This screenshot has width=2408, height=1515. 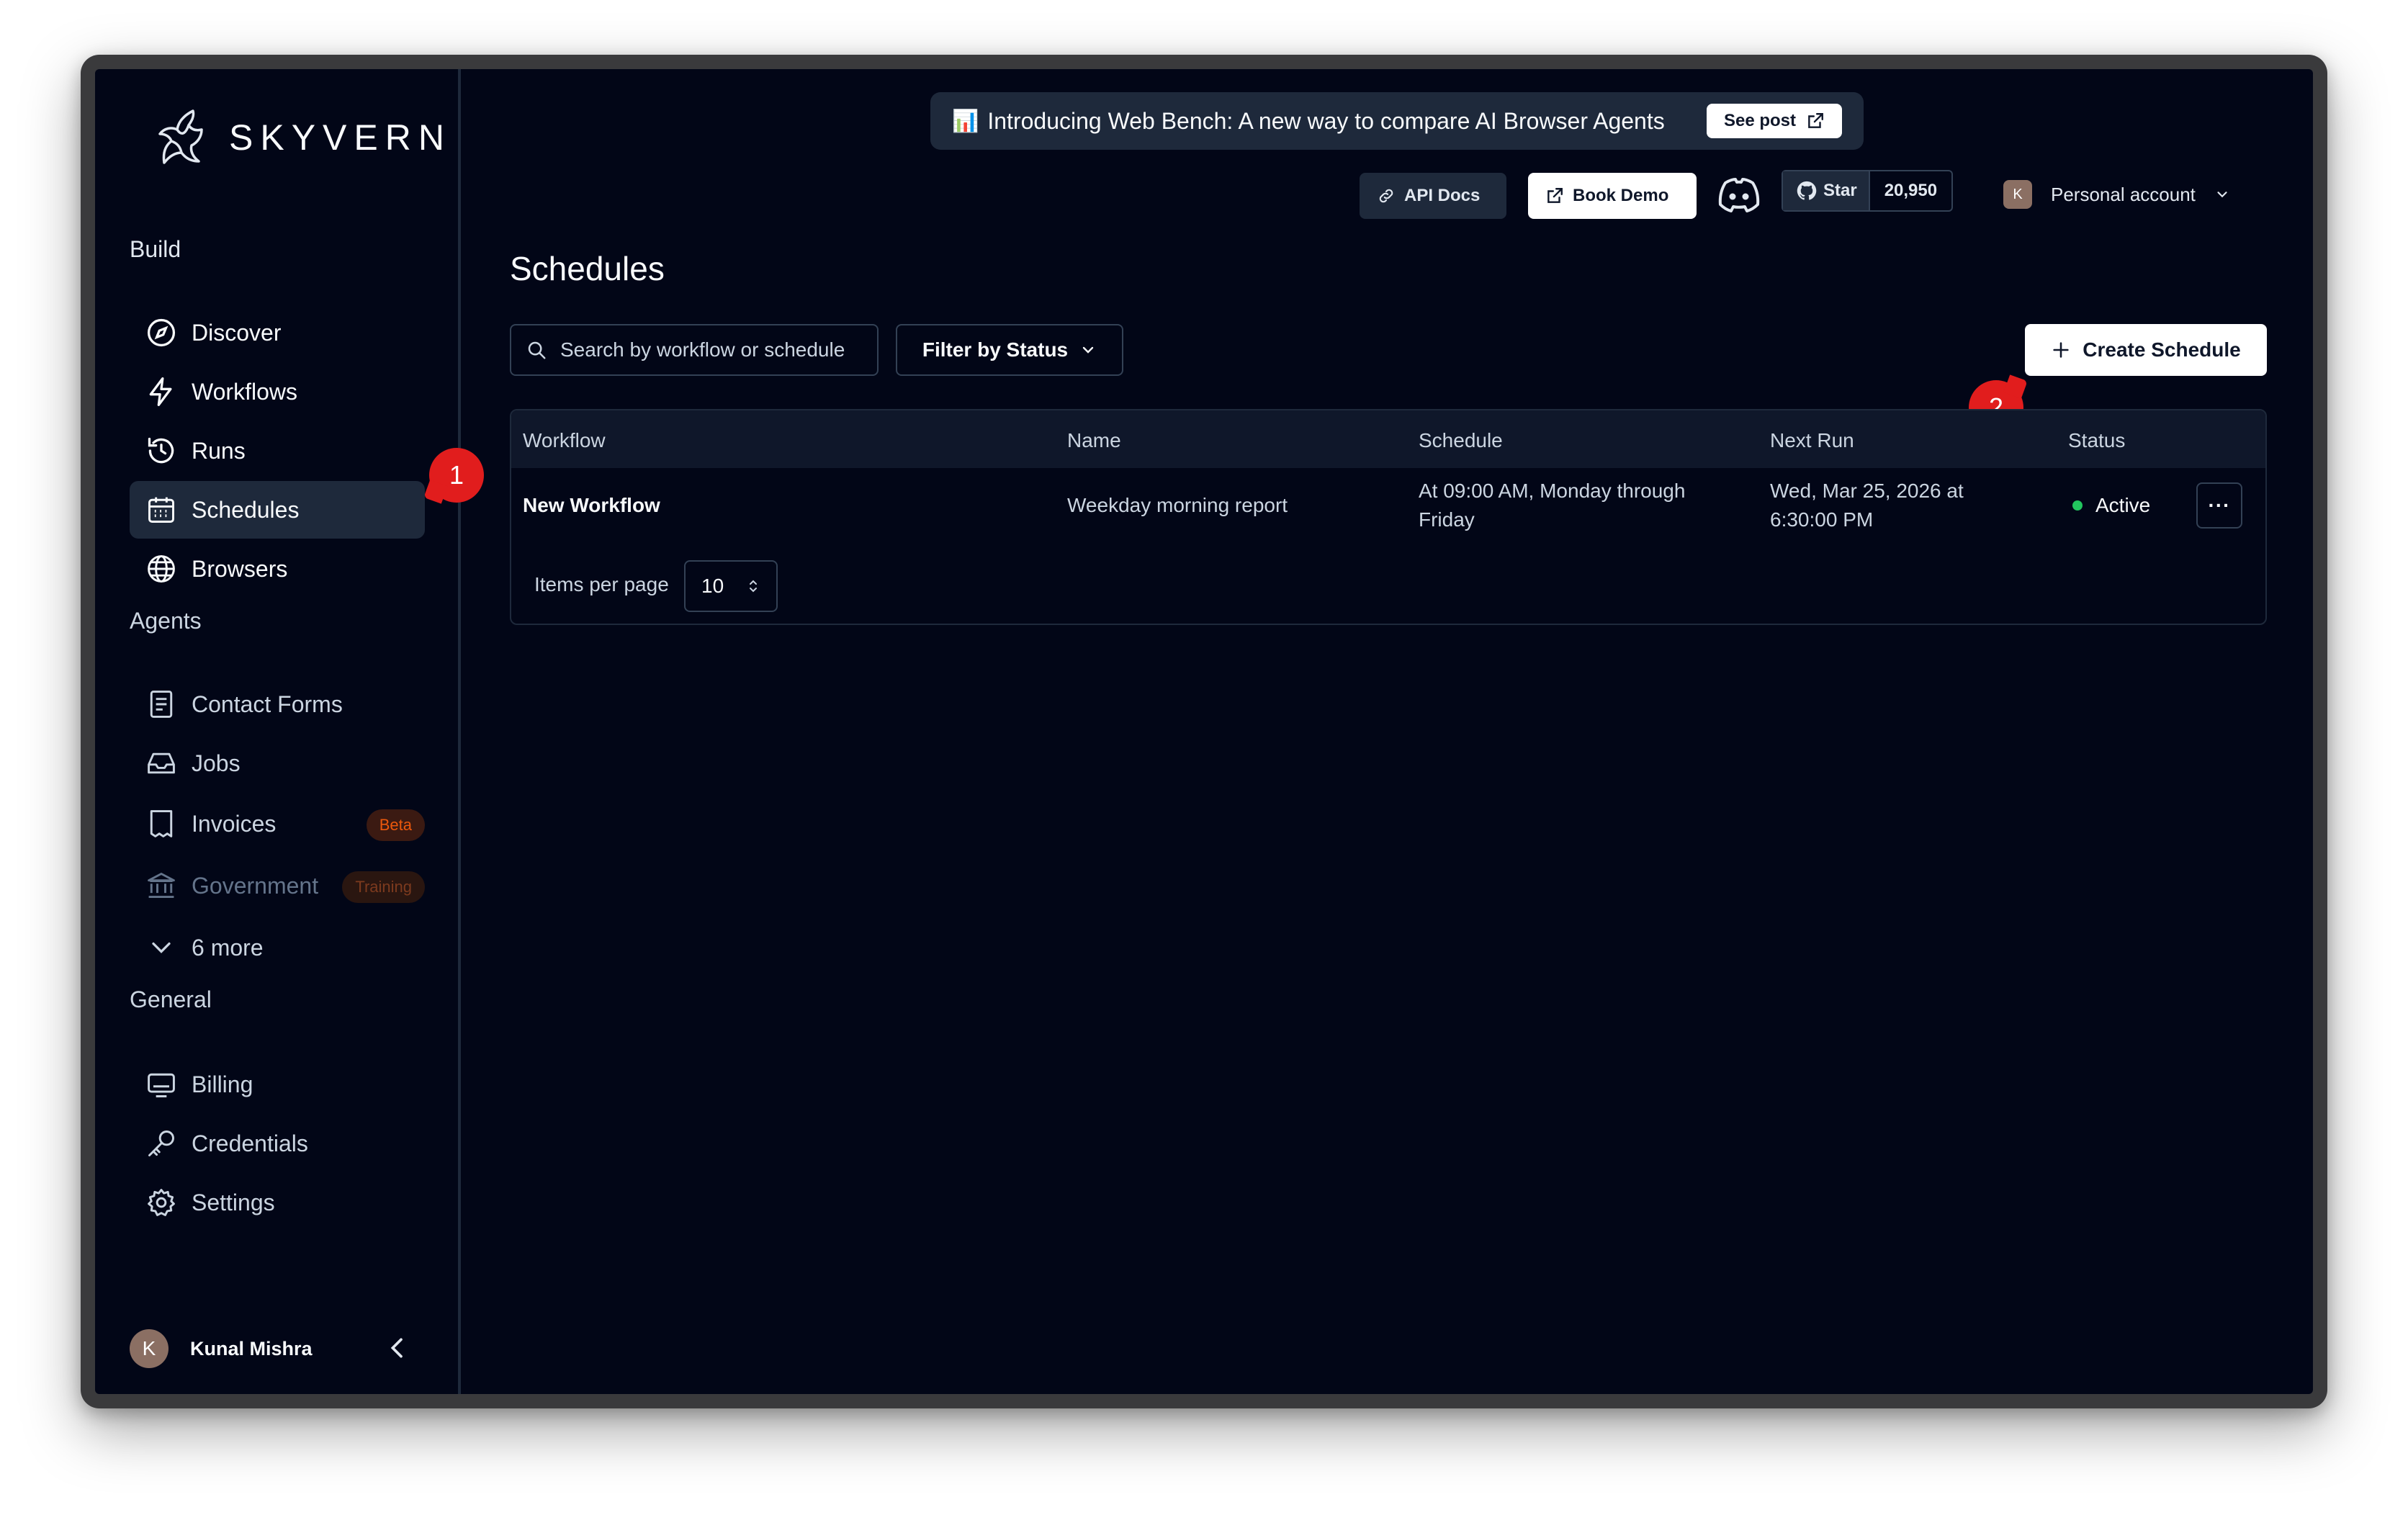 I want to click on status-label: Active, so click(x=2123, y=505).